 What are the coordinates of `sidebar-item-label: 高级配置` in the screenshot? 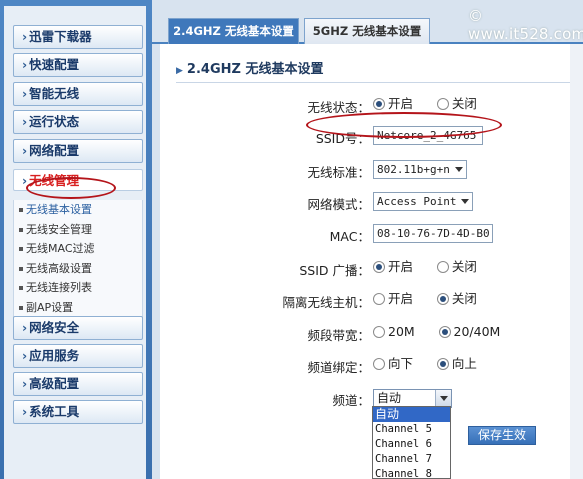 It's located at (54, 383).